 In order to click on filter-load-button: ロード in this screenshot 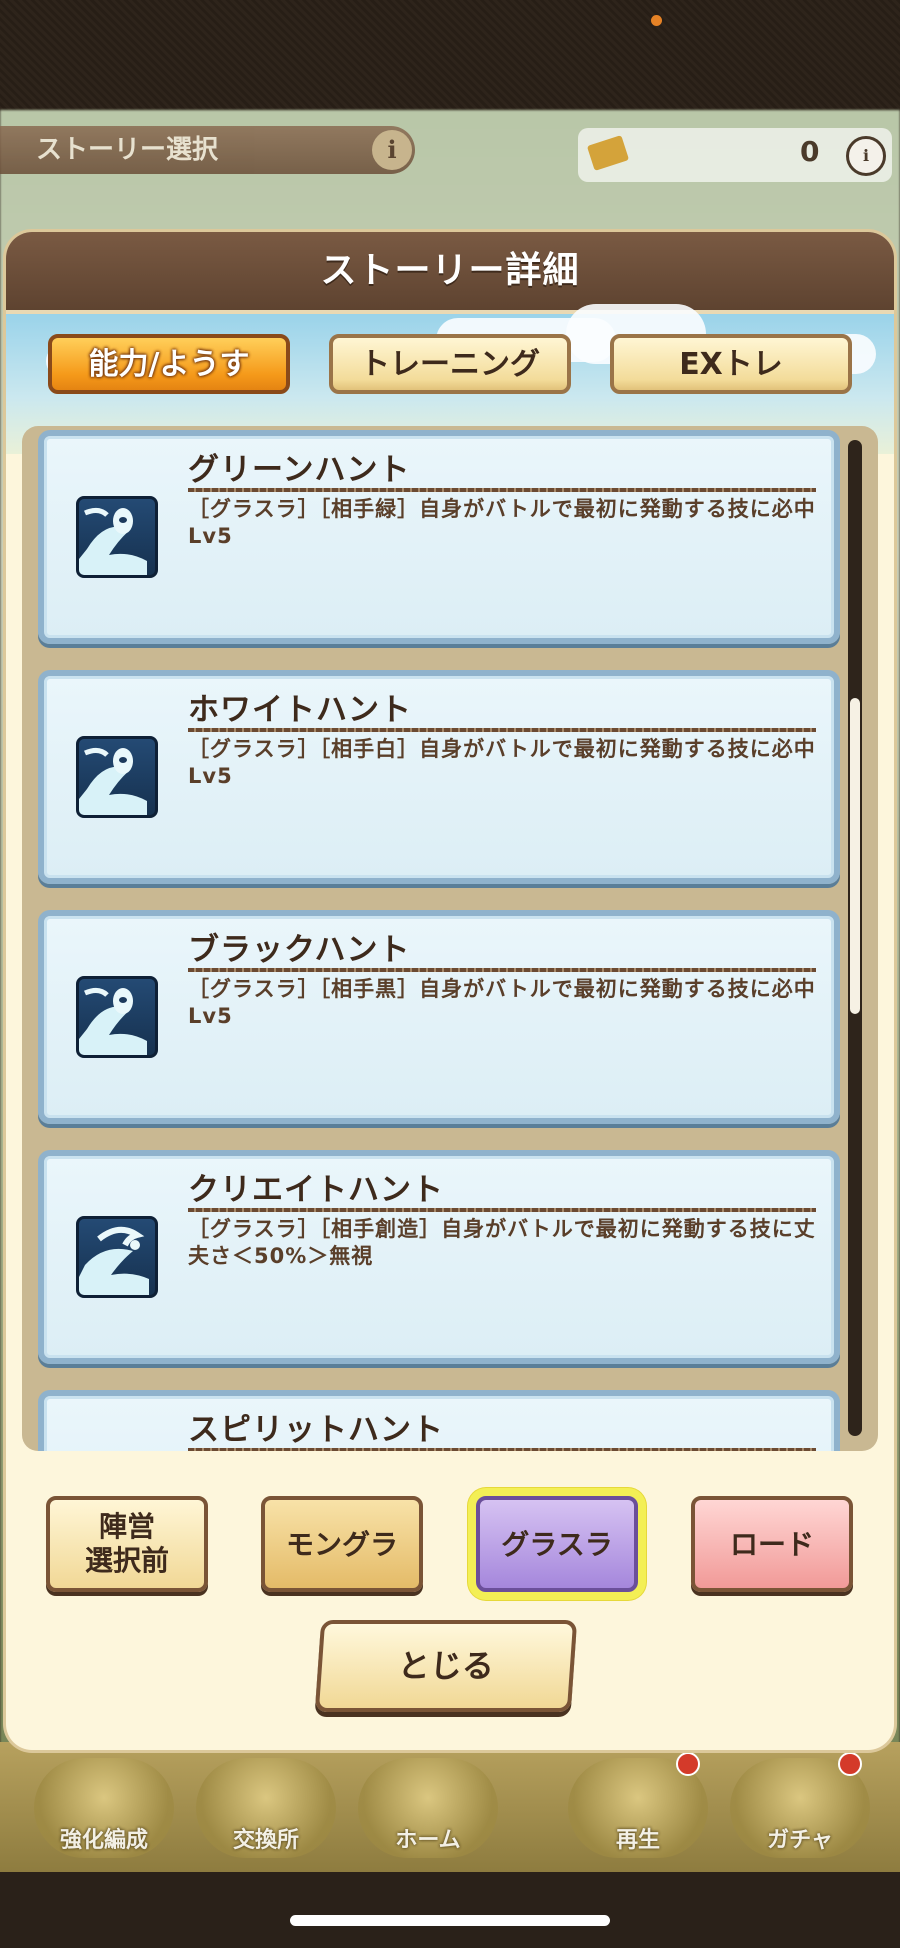, I will do `click(772, 1544)`.